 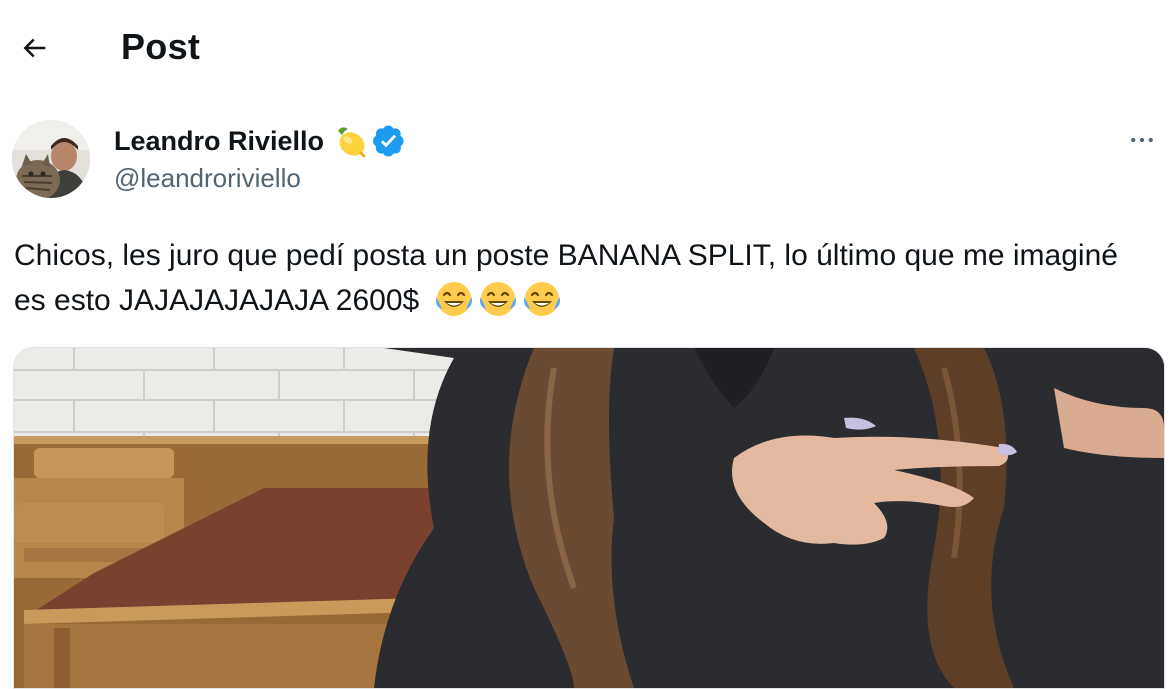 What do you see at coordinates (388, 141) in the screenshot?
I see `verified-badge-icon` at bounding box center [388, 141].